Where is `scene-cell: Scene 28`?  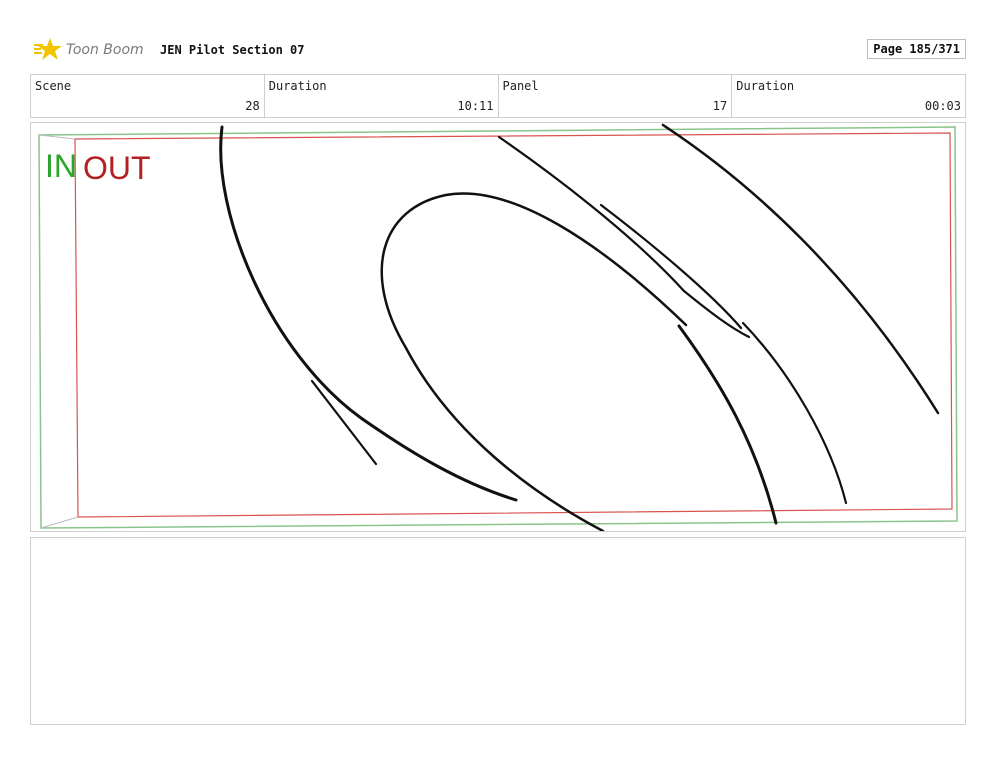 scene-cell: Scene 28 is located at coordinates (148, 96).